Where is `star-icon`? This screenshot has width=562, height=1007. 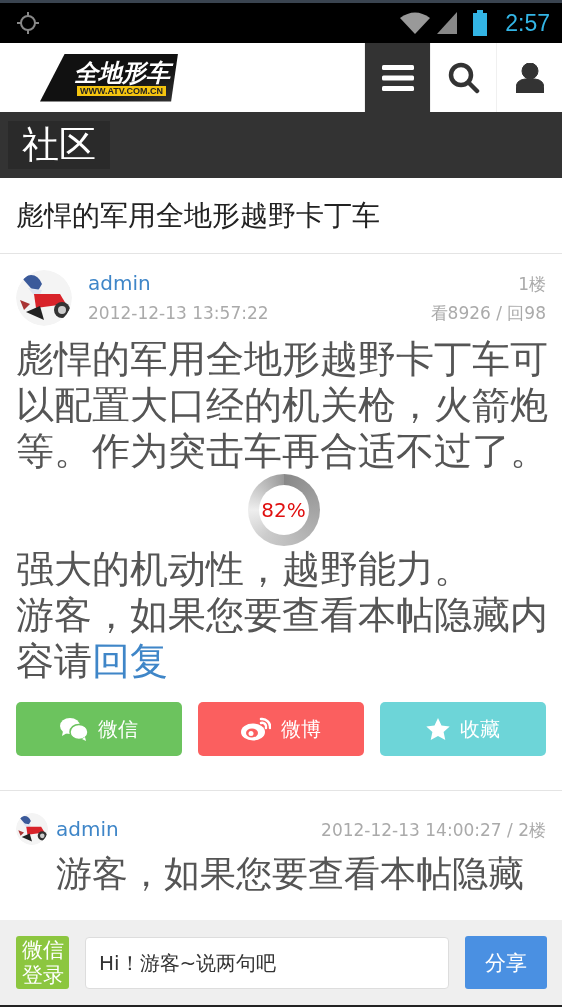 star-icon is located at coordinates (438, 729).